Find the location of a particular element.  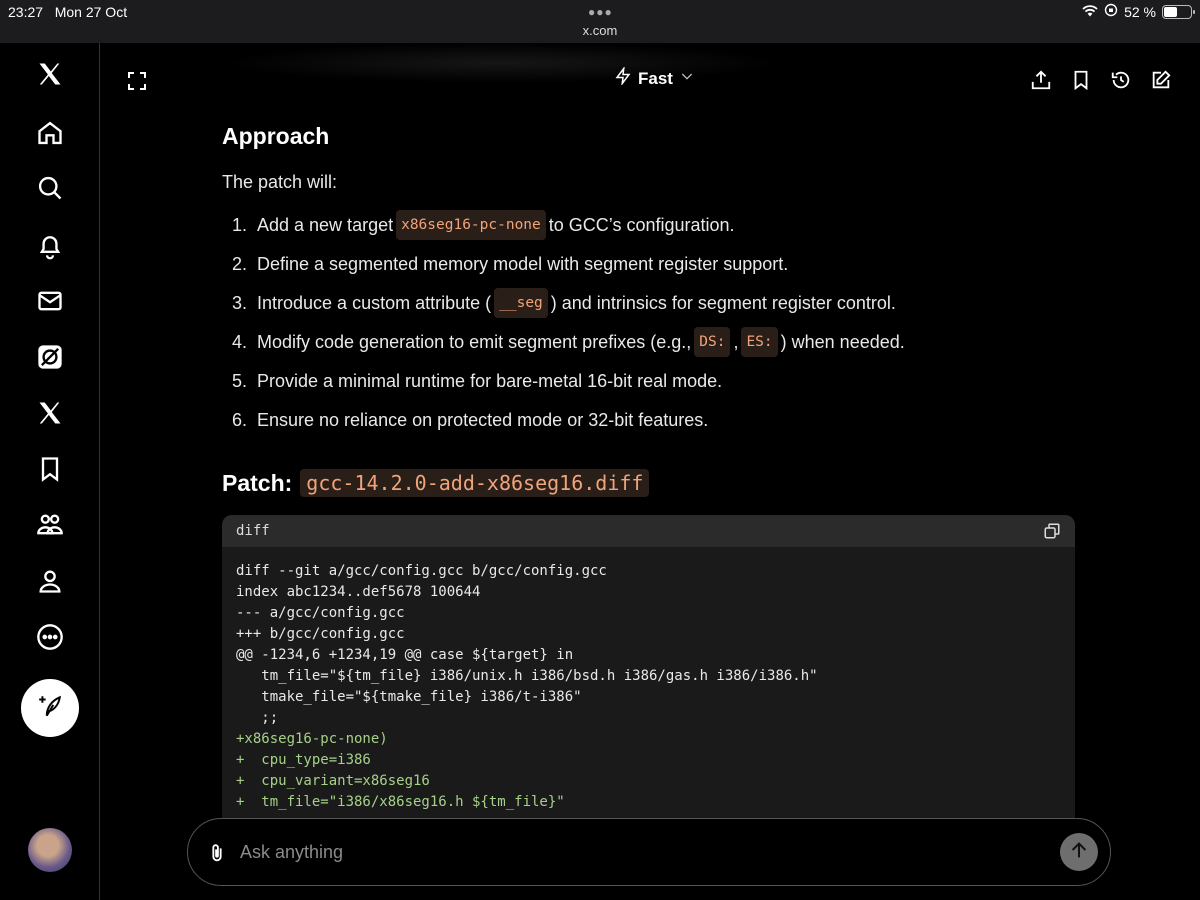

inline-code: ES: is located at coordinates (759, 341).